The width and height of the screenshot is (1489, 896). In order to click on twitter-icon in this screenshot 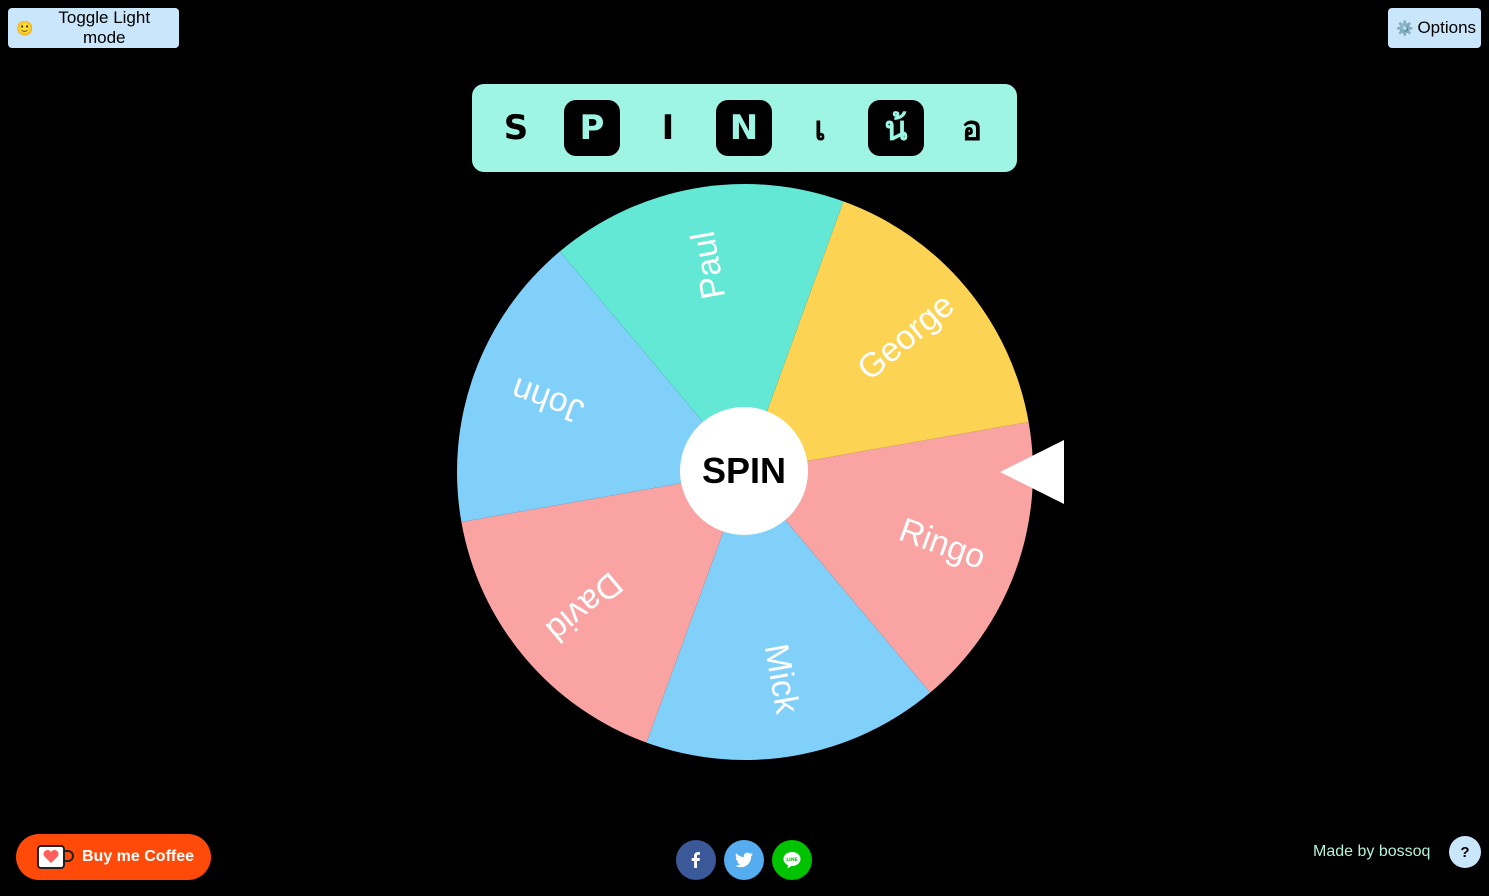, I will do `click(744, 860)`.